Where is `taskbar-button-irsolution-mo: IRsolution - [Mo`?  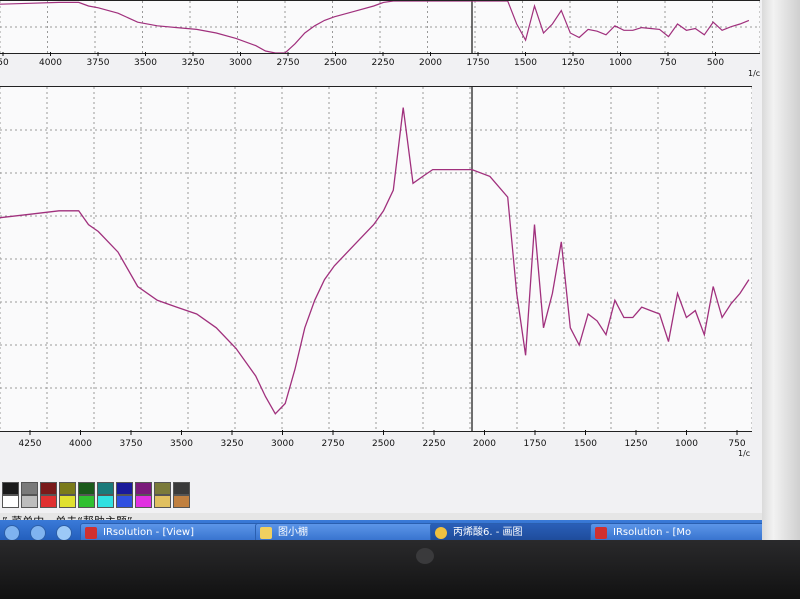 taskbar-button-irsolution-mo: IRsolution - [Mo is located at coordinates (676, 531).